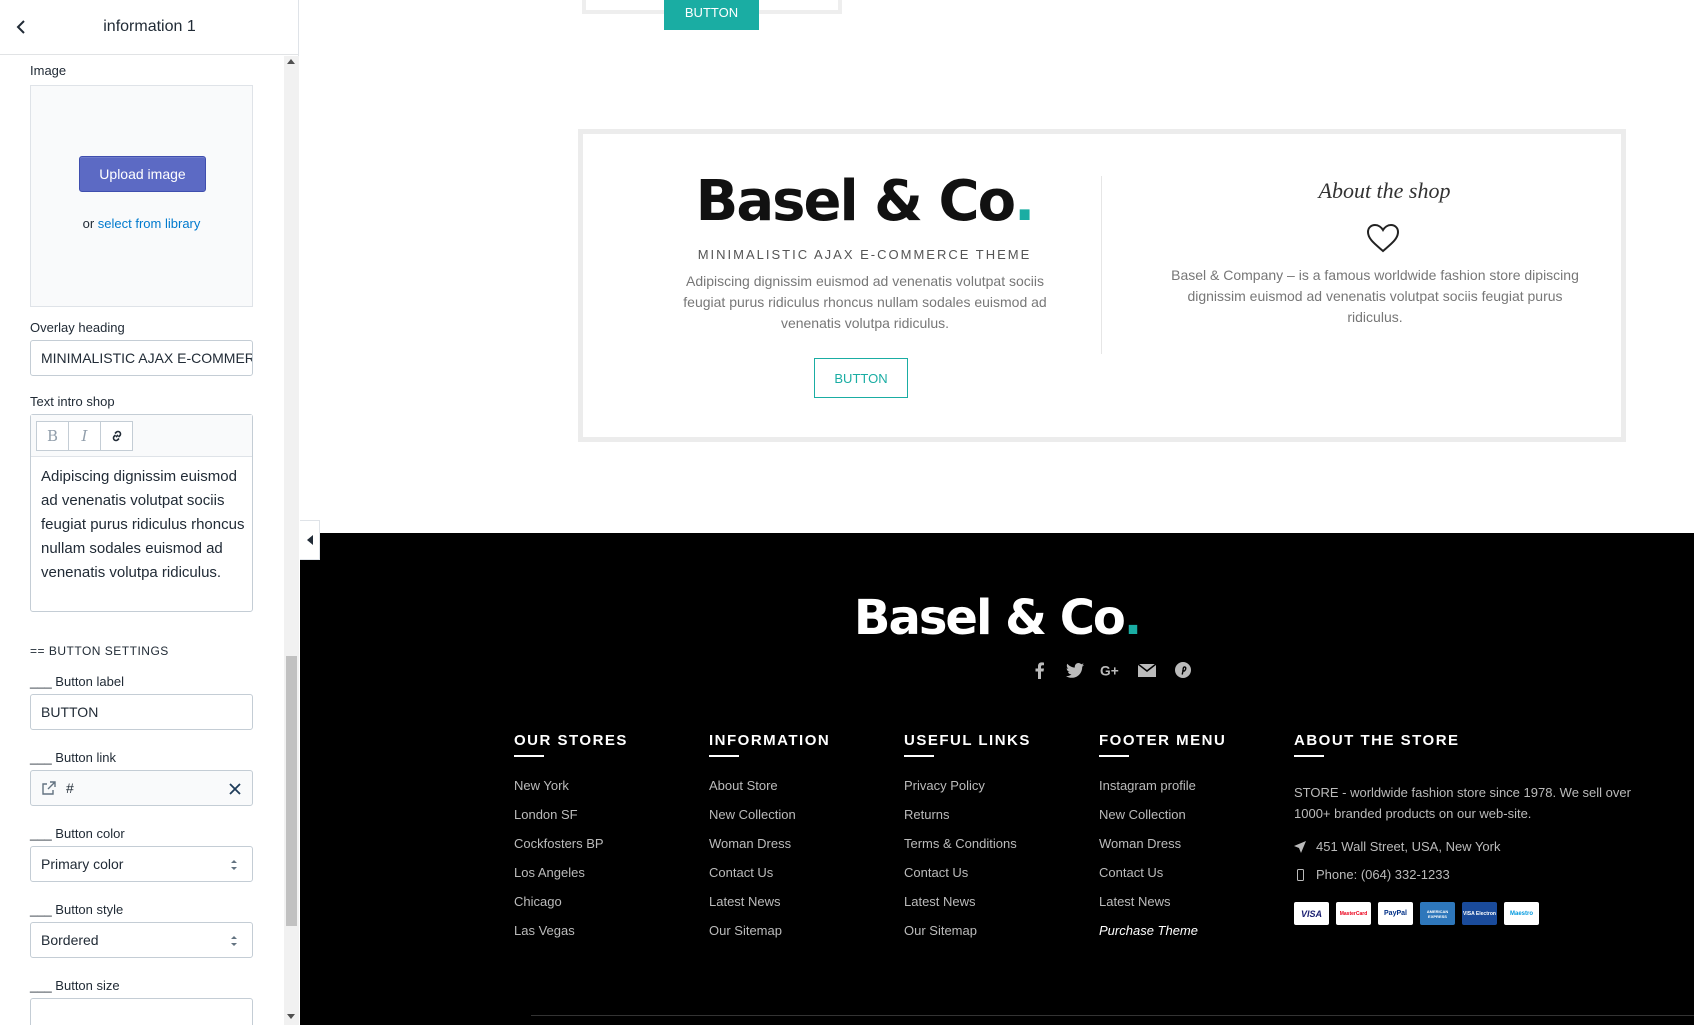 The height and width of the screenshot is (1025, 1694). I want to click on overlay-heading-label: Overlay heading, so click(77, 327).